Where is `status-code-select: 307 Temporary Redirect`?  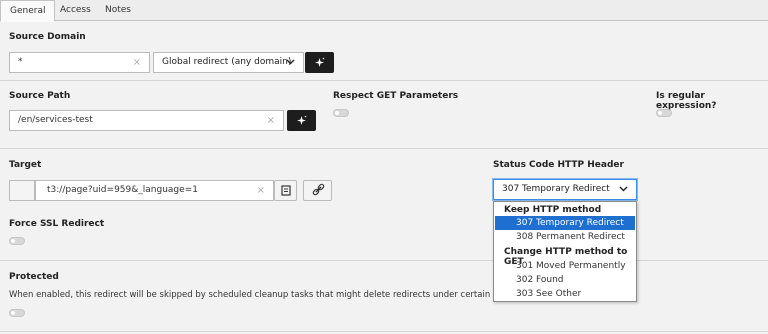
status-code-select: 307 Temporary Redirect is located at coordinates (565, 189).